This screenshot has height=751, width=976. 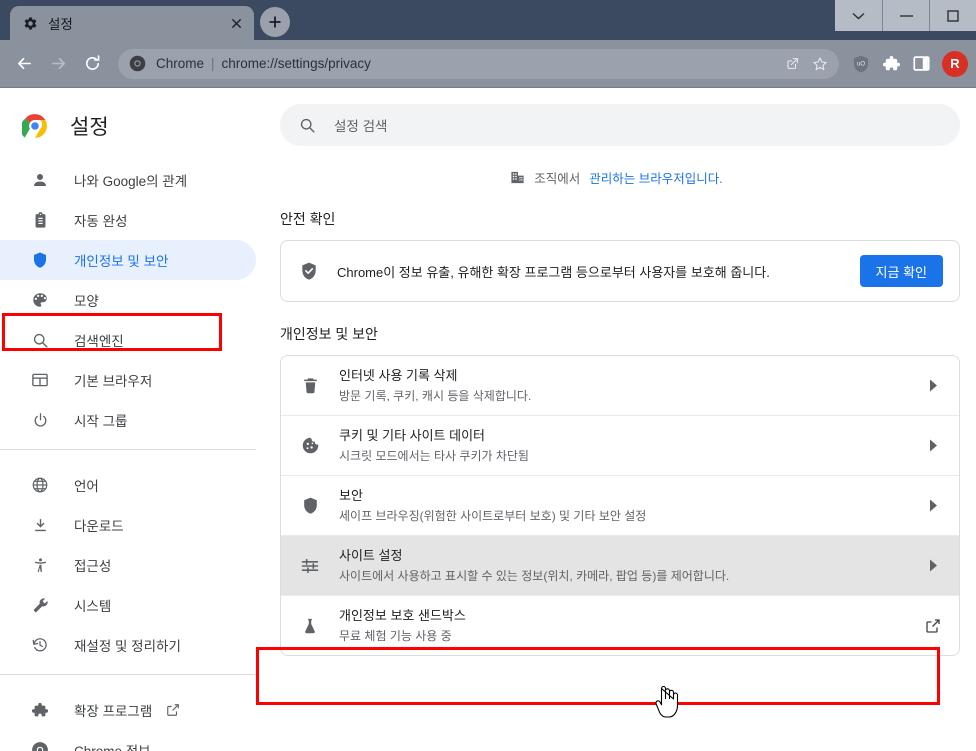 I want to click on ublock-origin-icon: uO, so click(x=861, y=64).